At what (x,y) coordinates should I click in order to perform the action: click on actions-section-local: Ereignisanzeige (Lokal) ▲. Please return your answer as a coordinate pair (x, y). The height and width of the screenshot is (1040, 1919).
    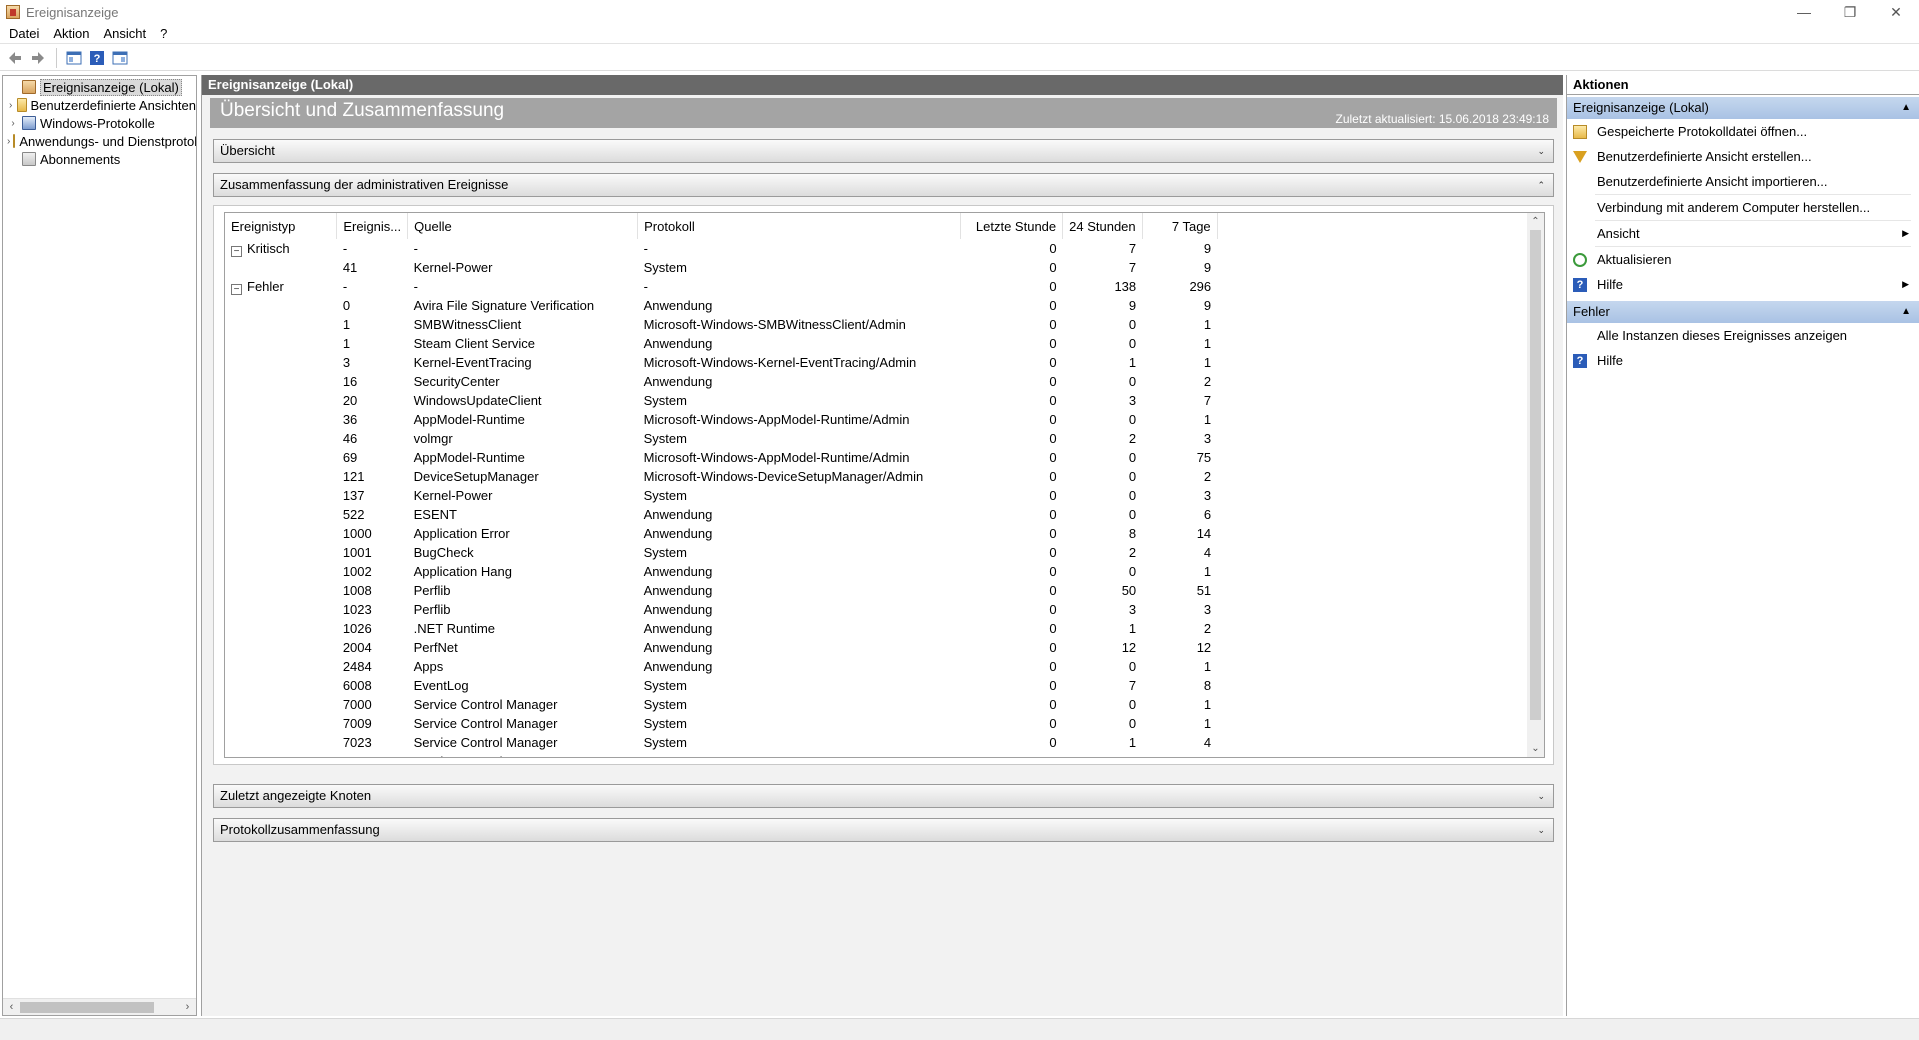
    Looking at the image, I should click on (1743, 108).